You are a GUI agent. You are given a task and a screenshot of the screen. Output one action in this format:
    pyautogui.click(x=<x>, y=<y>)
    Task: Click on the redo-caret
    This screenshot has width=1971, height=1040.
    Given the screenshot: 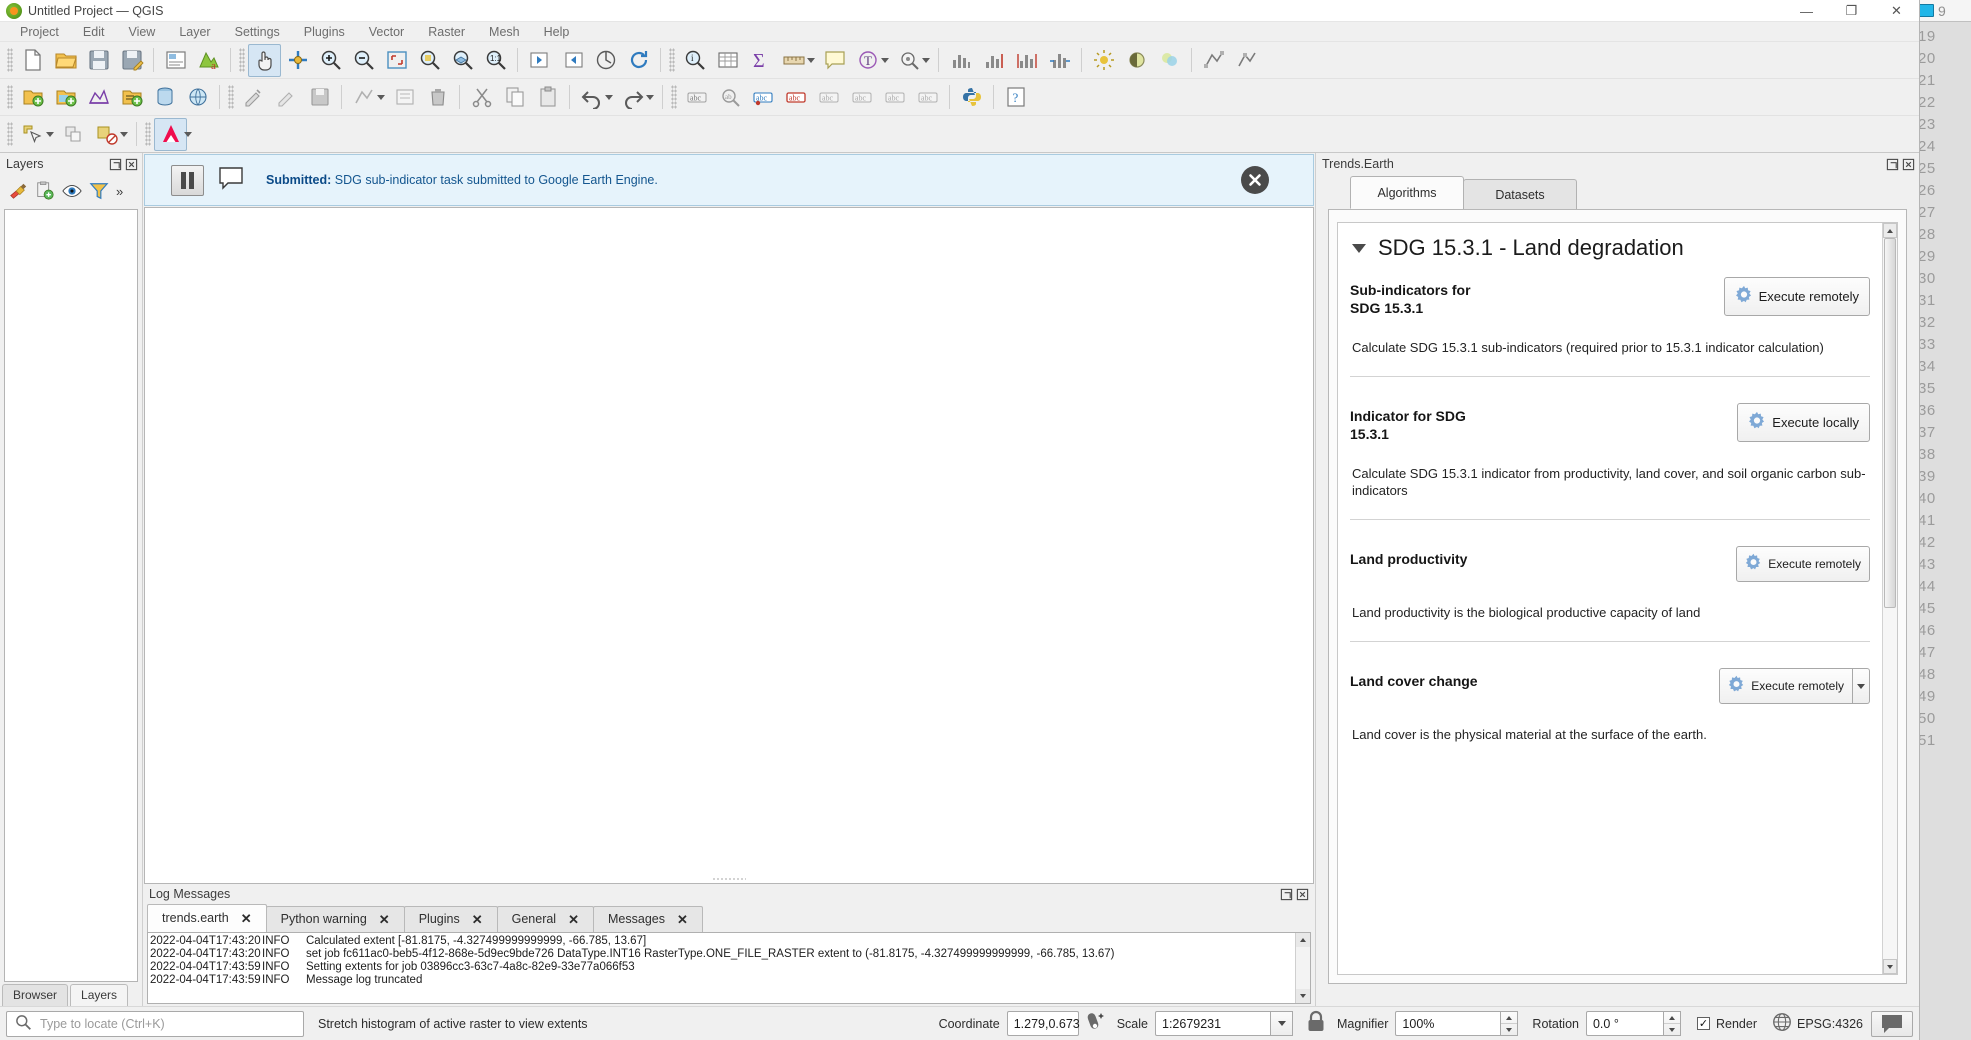 What is the action you would take?
    pyautogui.click(x=650, y=97)
    